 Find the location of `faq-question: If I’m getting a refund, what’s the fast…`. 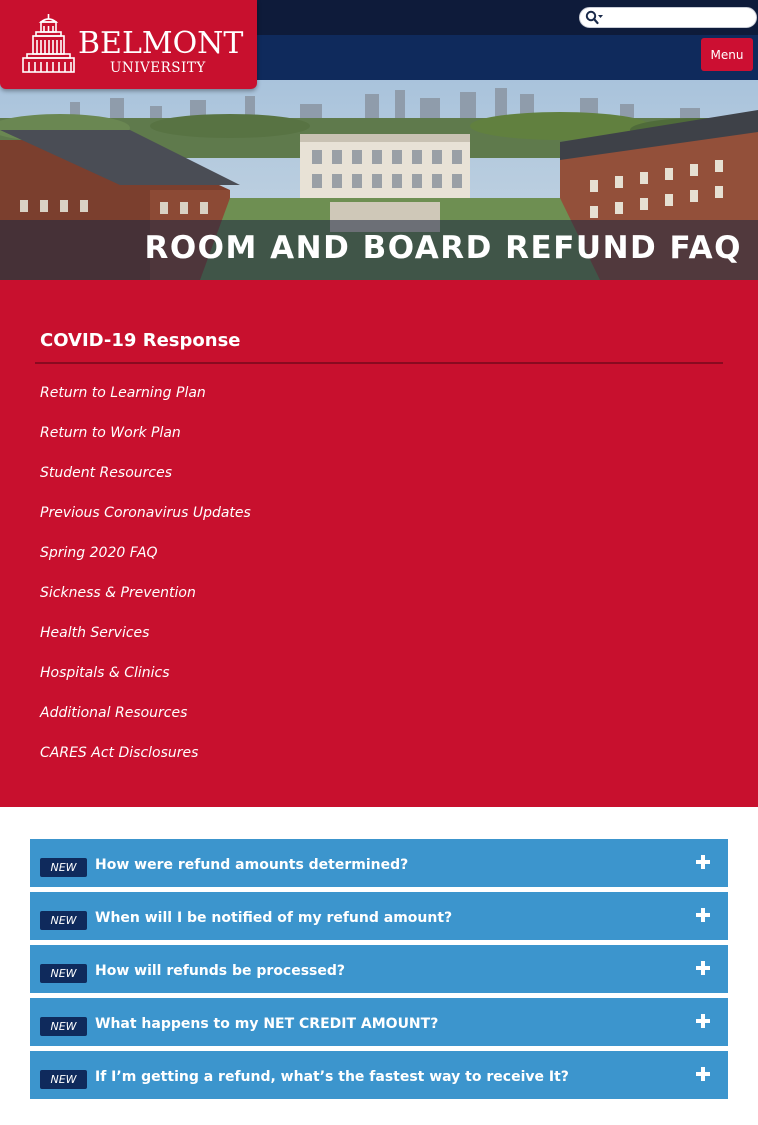

faq-question: If I’m getting a refund, what’s the fast… is located at coordinates (332, 1077).